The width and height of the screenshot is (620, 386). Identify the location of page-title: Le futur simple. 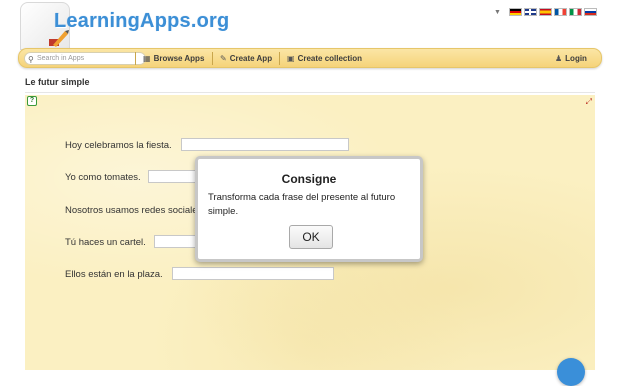
(57, 82).